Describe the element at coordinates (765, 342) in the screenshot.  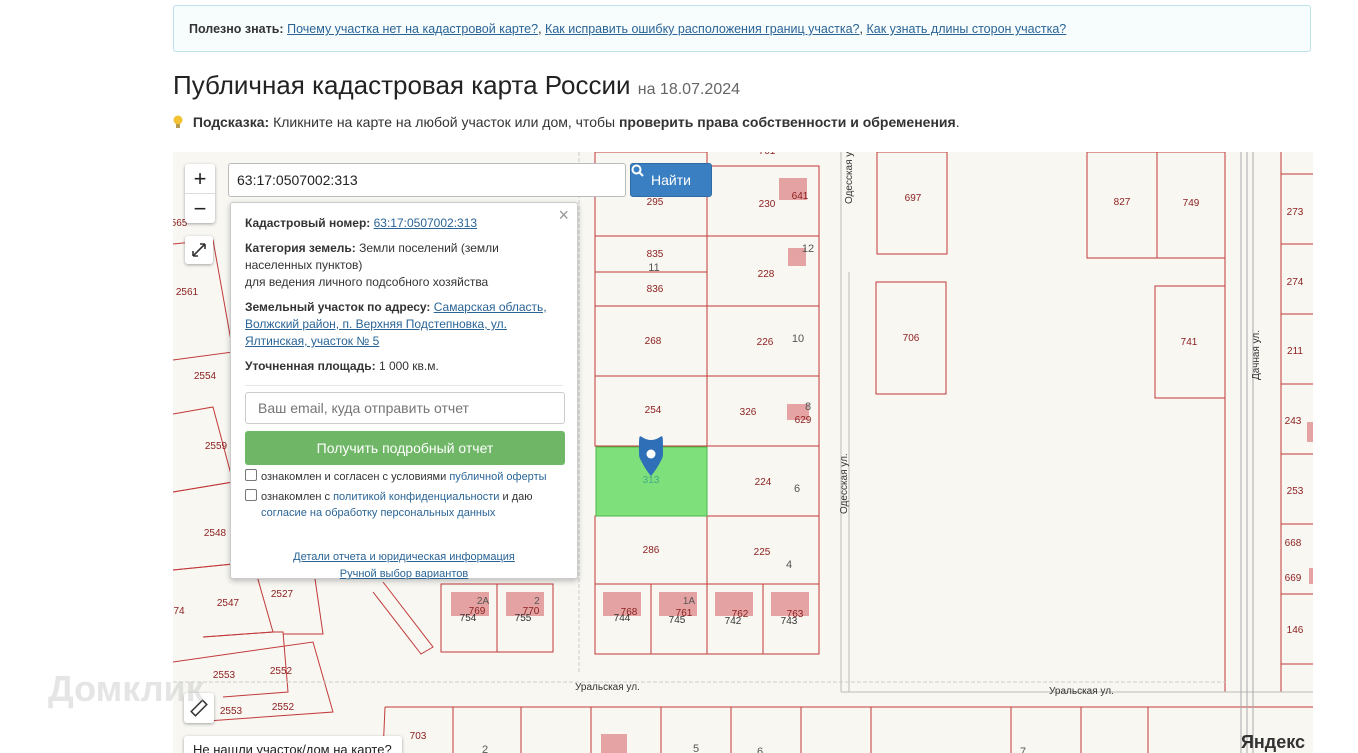
I see `parcel-label: 226` at that location.